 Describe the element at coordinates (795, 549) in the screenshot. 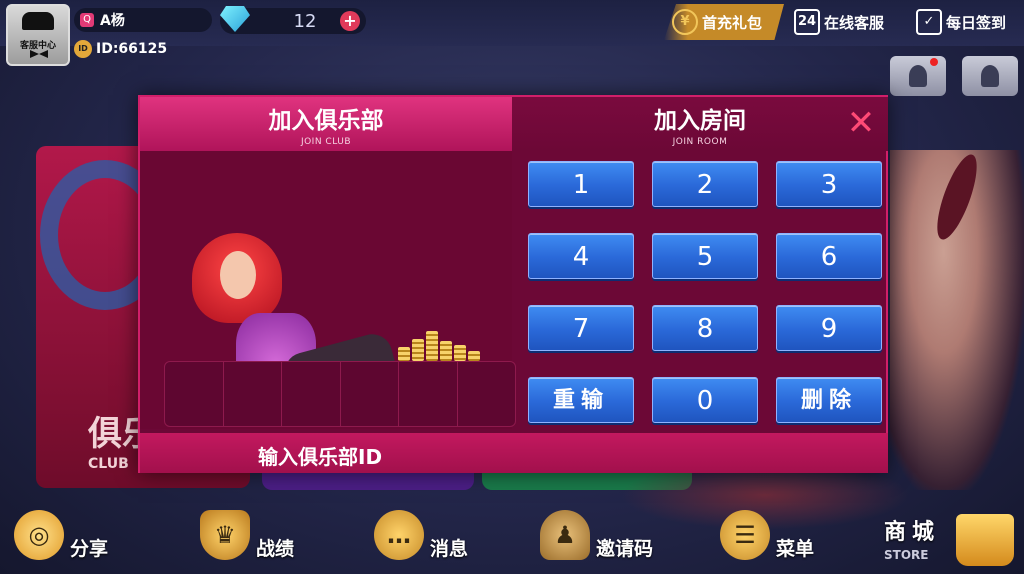

I see `menu-label: 菜单` at that location.